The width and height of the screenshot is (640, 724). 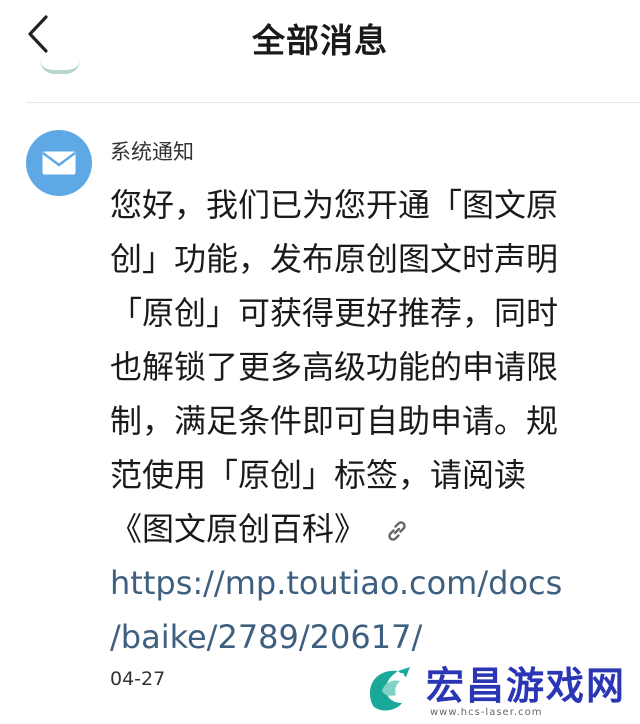 I want to click on url-link-line-2: /baike/2789/20617/, so click(x=360, y=637).